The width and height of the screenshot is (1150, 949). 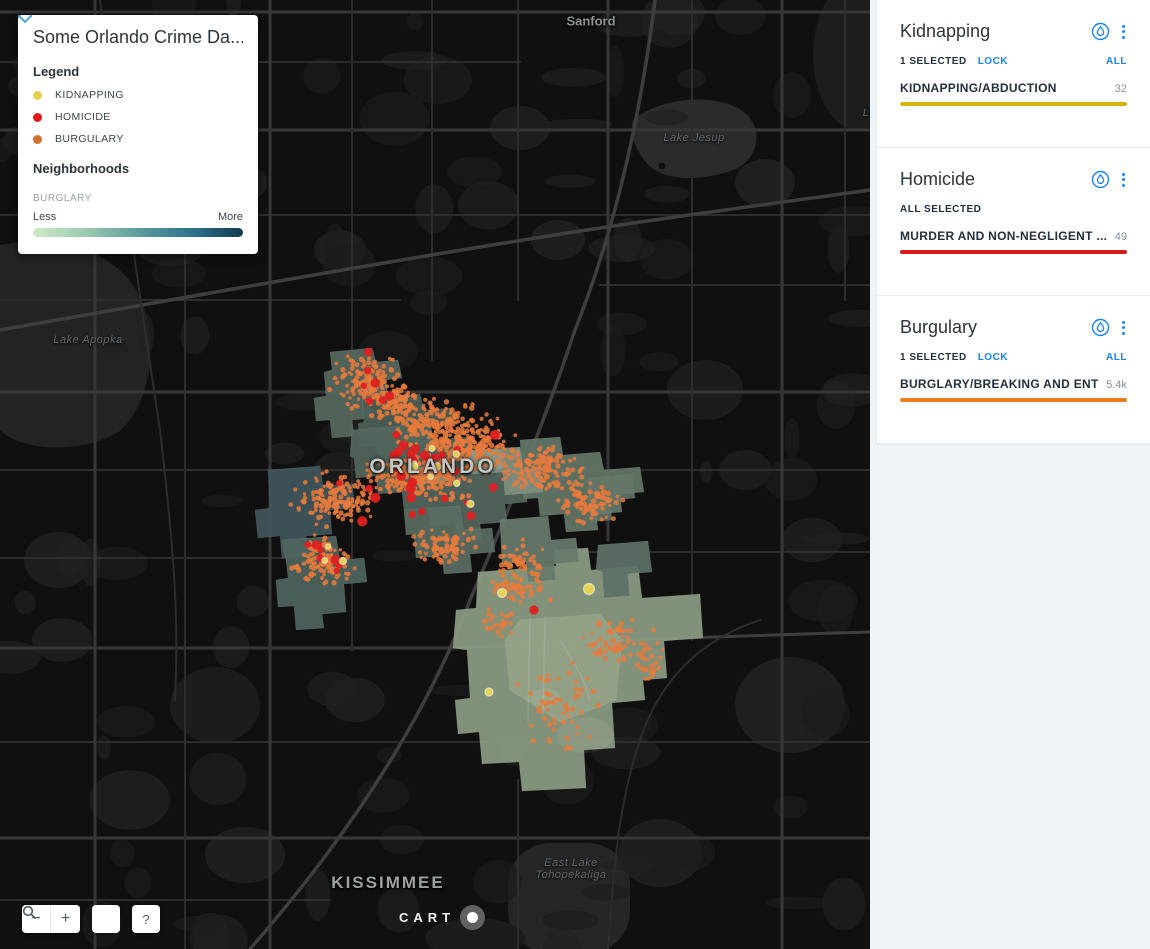 I want to click on crime-point-kidnapping, so click(x=328, y=546).